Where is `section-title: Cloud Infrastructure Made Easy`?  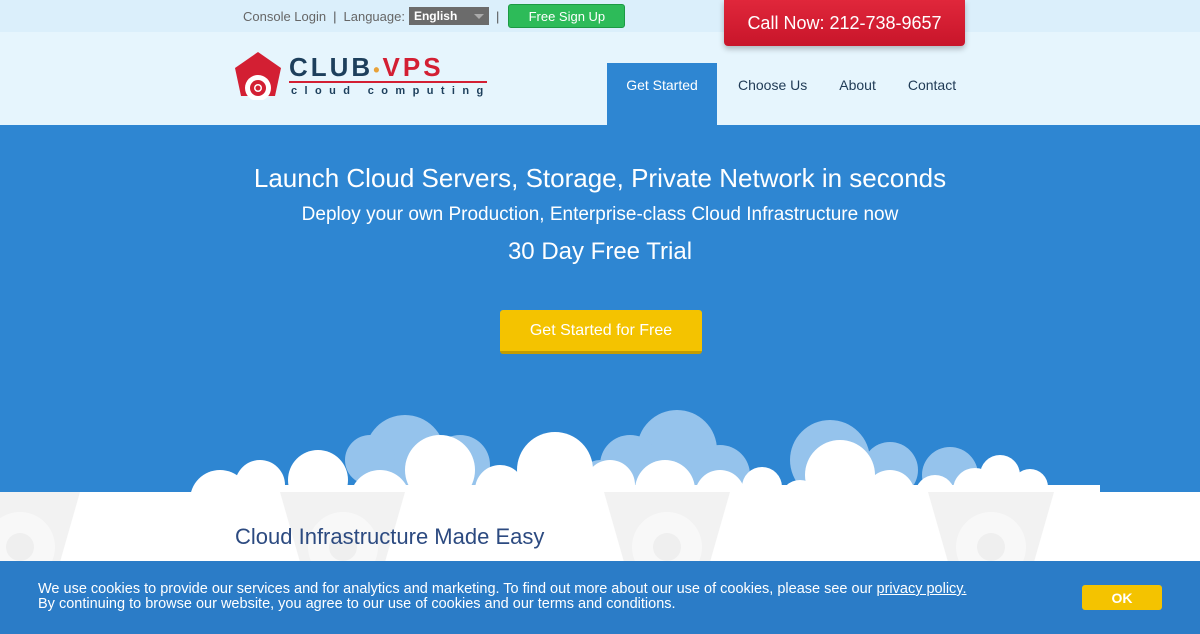
section-title: Cloud Infrastructure Made Easy is located at coordinates (390, 536).